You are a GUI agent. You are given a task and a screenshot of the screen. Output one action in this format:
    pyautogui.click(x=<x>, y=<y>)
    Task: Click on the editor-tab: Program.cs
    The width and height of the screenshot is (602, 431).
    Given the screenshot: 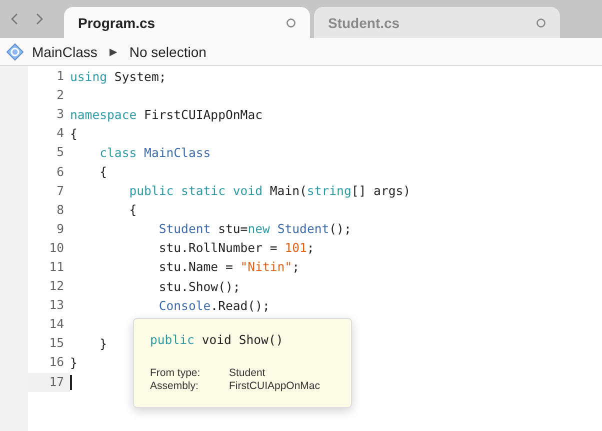 What is the action you would take?
    pyautogui.click(x=187, y=22)
    